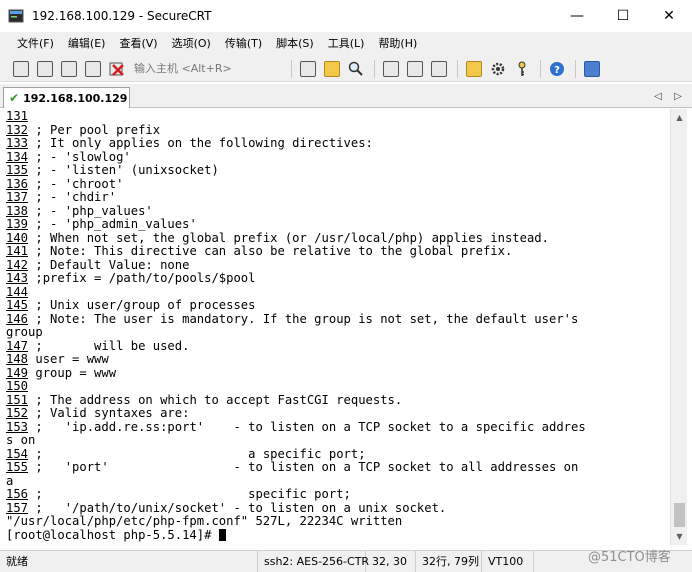 The width and height of the screenshot is (692, 572). What do you see at coordinates (669, 16) in the screenshot?
I see `close-button: ✕` at bounding box center [669, 16].